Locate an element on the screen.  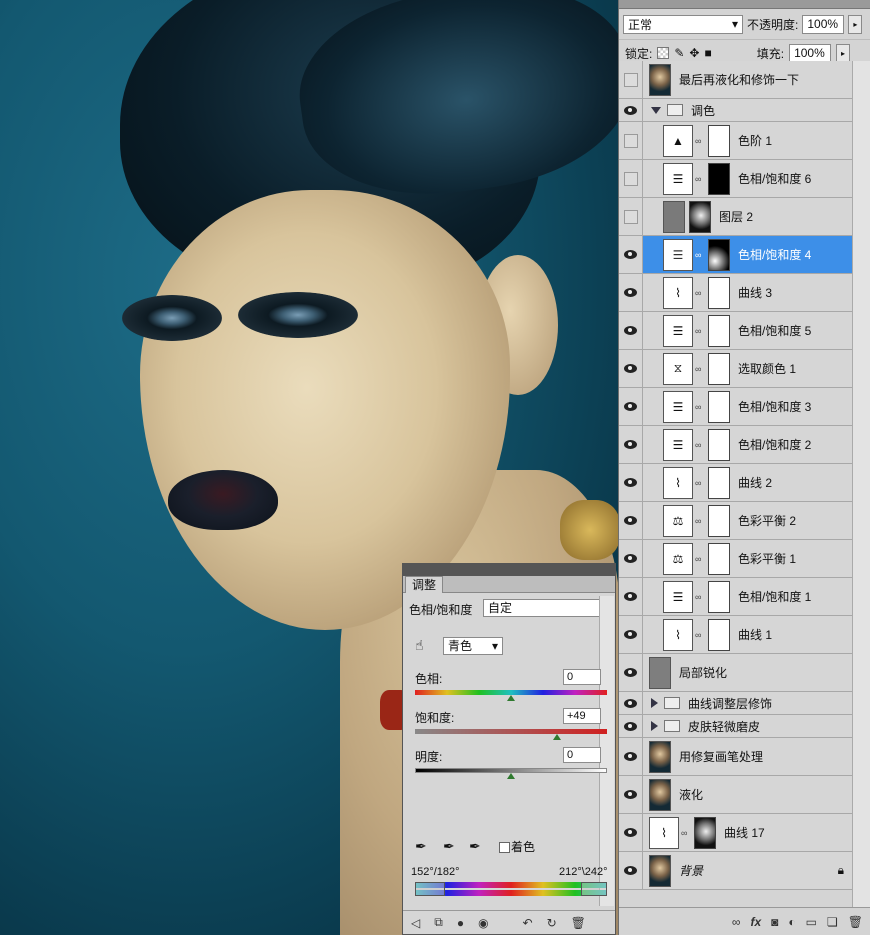
eye-icon is located at coordinates (630, 368).